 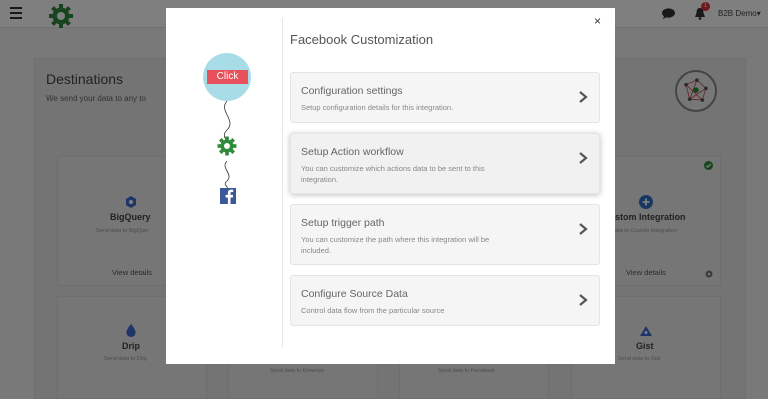 I want to click on connector-line, so click(x=227, y=174).